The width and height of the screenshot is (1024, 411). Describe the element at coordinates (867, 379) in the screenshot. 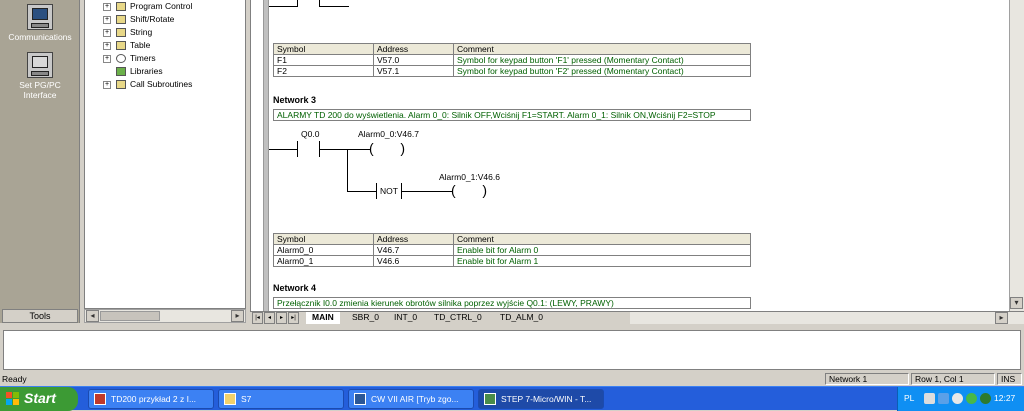

I see `status-network: Network 1` at that location.